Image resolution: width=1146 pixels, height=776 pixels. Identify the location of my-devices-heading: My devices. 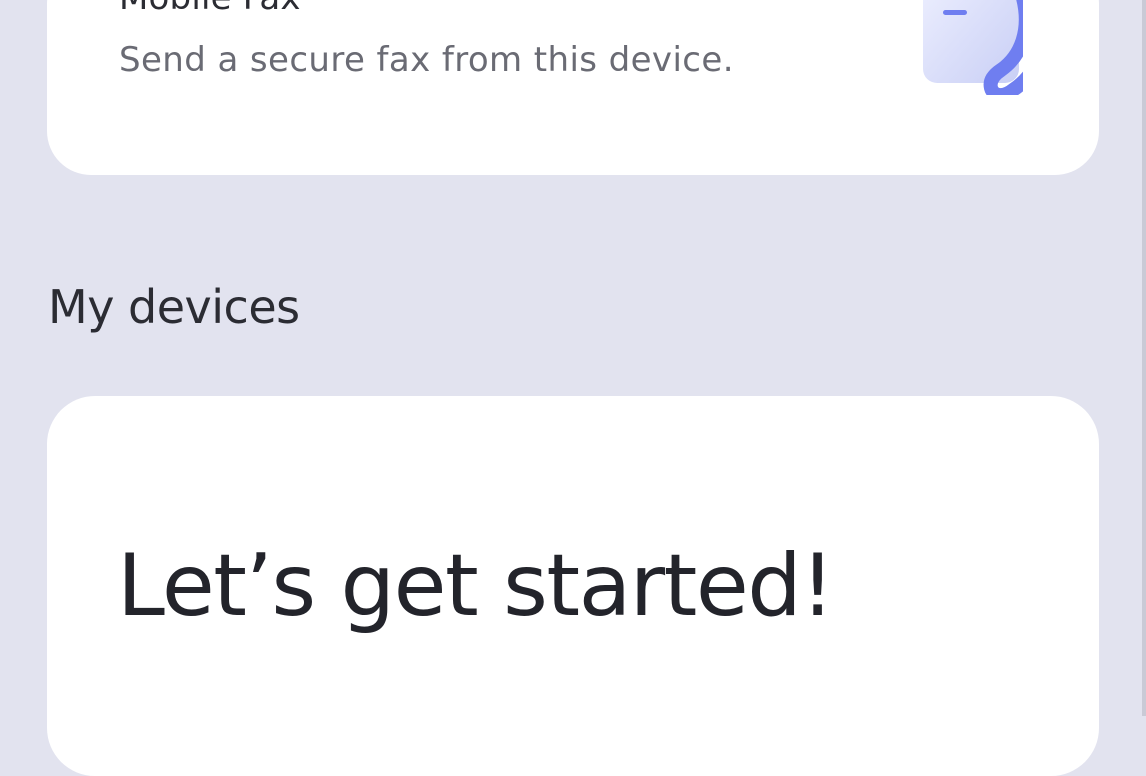
(174, 307).